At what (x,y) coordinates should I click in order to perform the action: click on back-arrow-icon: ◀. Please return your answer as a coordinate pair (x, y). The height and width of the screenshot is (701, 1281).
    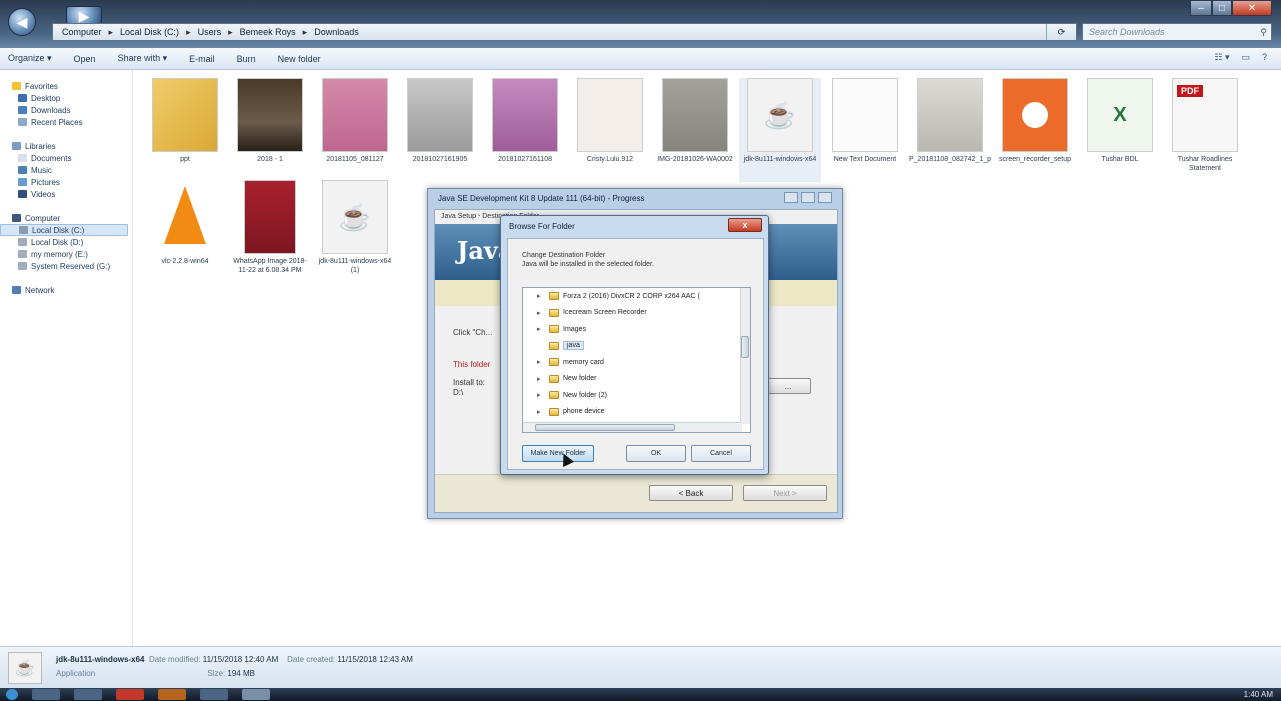
    Looking at the image, I should click on (22, 22).